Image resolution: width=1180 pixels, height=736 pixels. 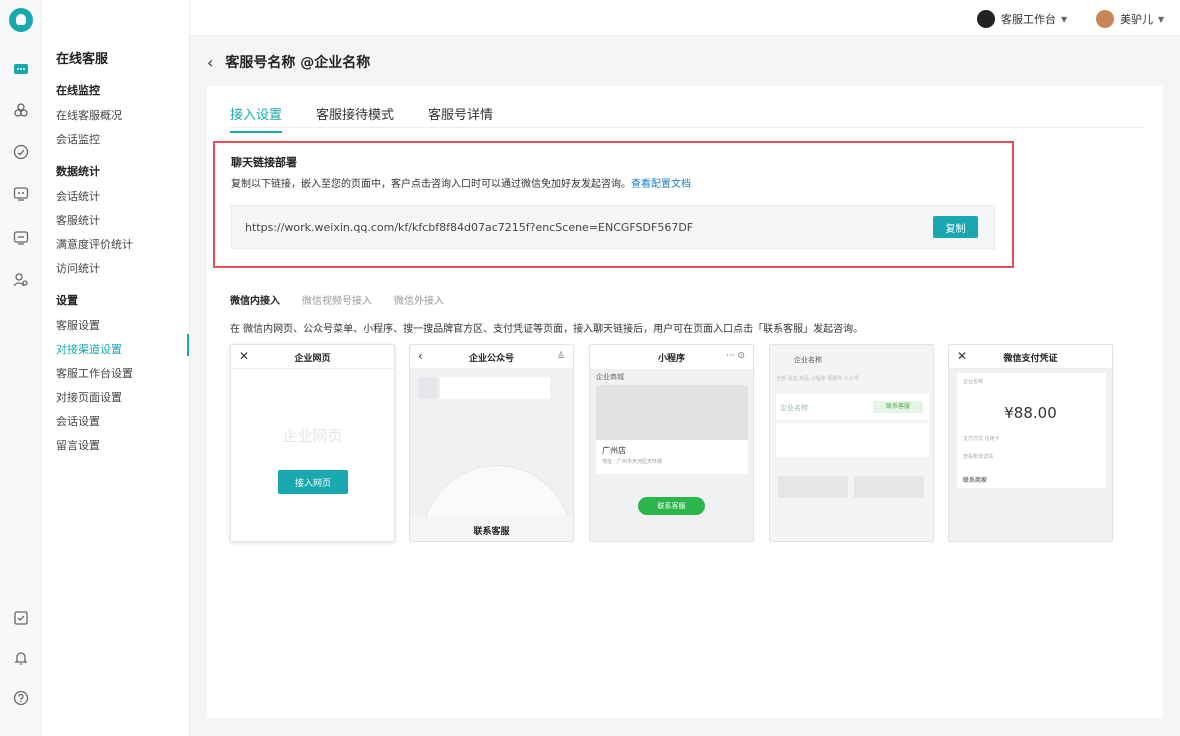 I want to click on brand-name: 企业名称, so click(x=794, y=408).